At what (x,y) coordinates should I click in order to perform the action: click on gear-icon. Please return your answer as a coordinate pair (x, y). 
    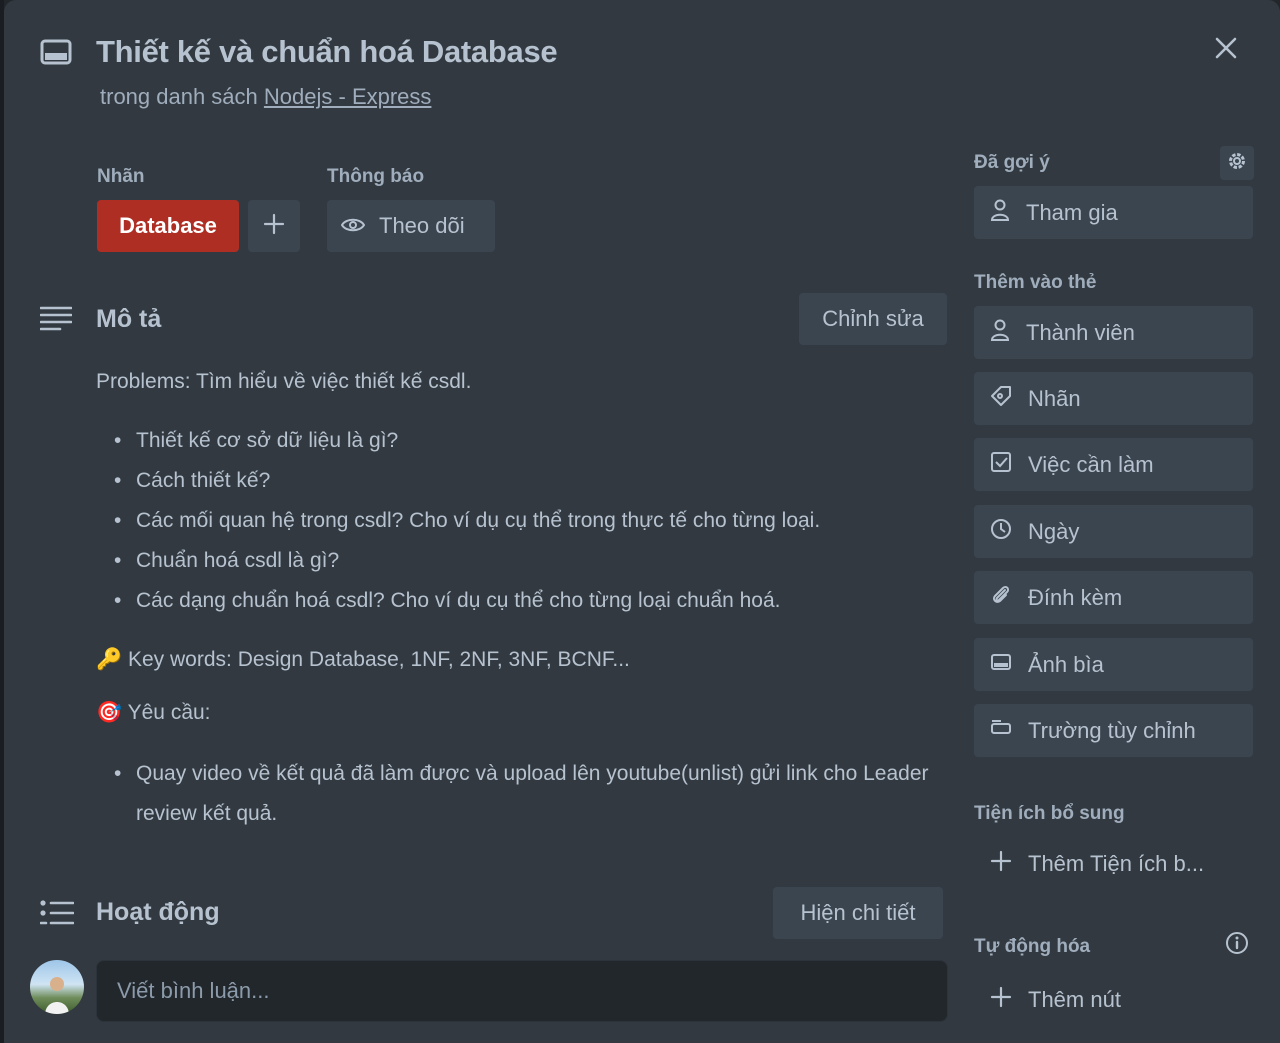
    Looking at the image, I should click on (1237, 163).